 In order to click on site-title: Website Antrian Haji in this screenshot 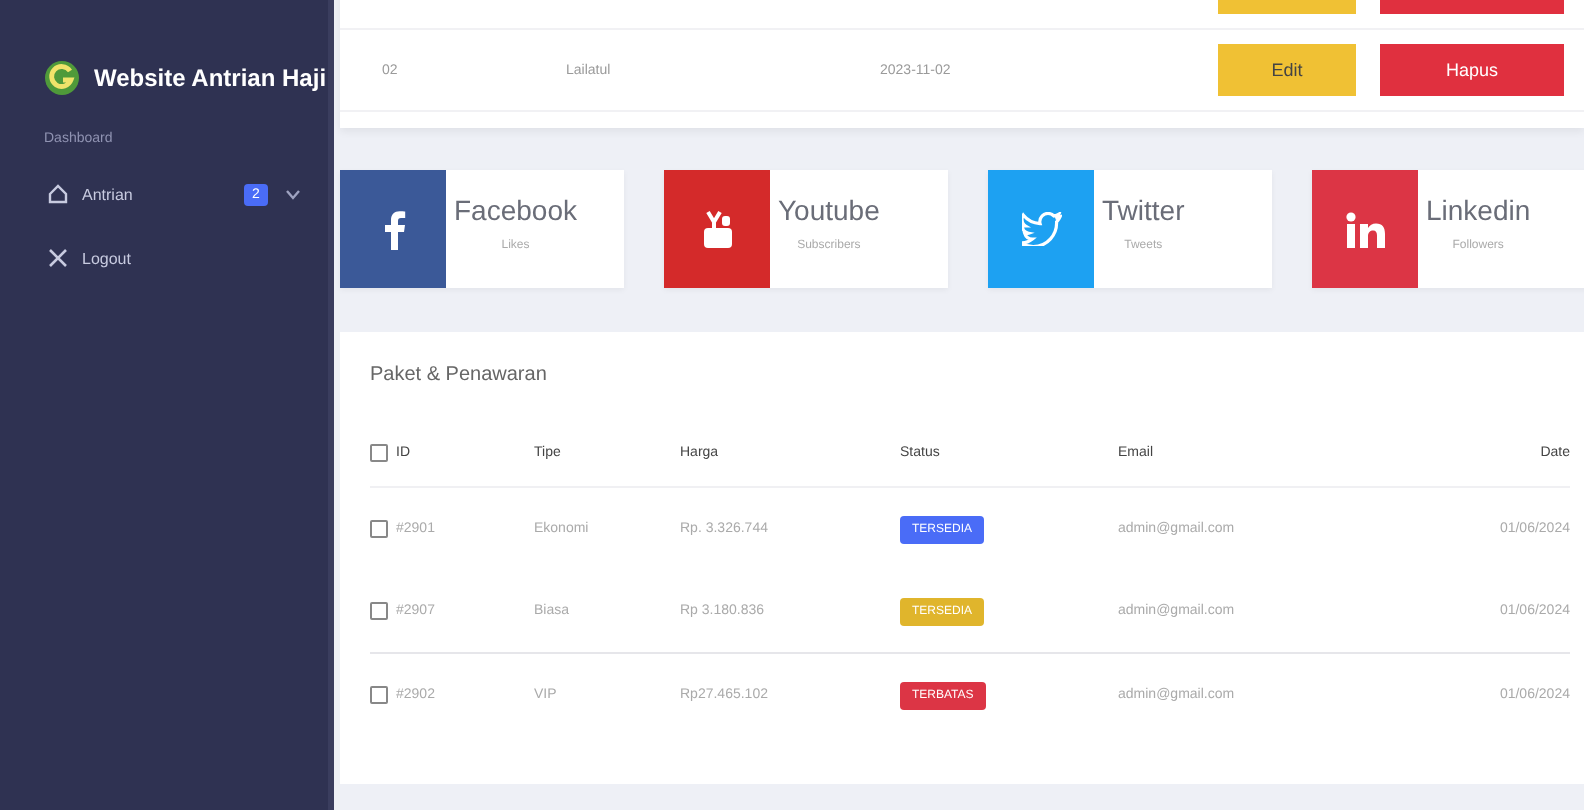, I will do `click(210, 78)`.